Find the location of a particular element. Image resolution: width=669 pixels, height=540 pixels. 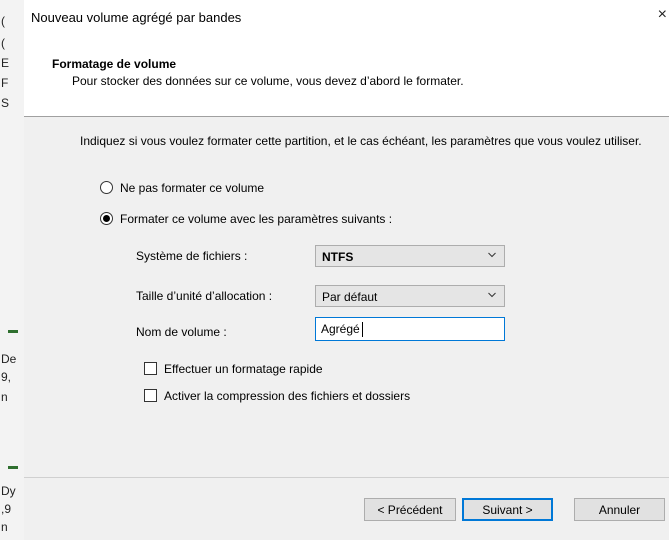

quick-format-label: Effectuer un formatage rapide is located at coordinates (243, 369).